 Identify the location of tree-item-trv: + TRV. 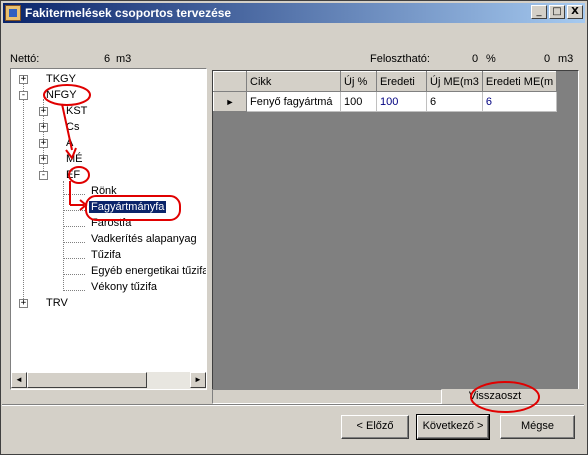
(44, 303).